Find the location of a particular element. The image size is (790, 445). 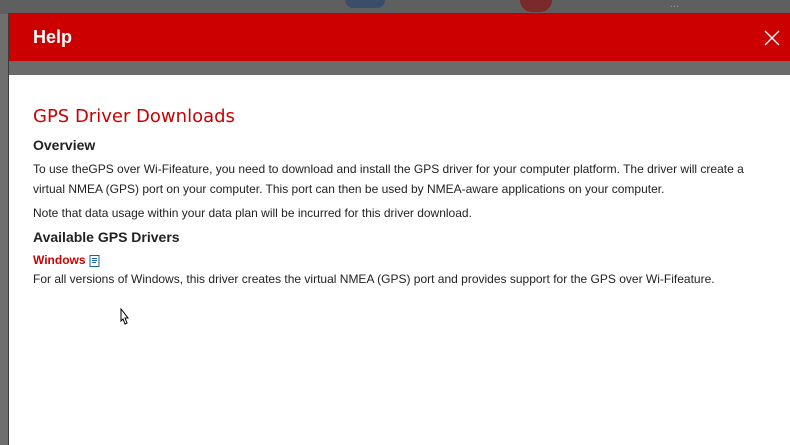

drivers-heading: Available GPS Drivers is located at coordinates (106, 237).